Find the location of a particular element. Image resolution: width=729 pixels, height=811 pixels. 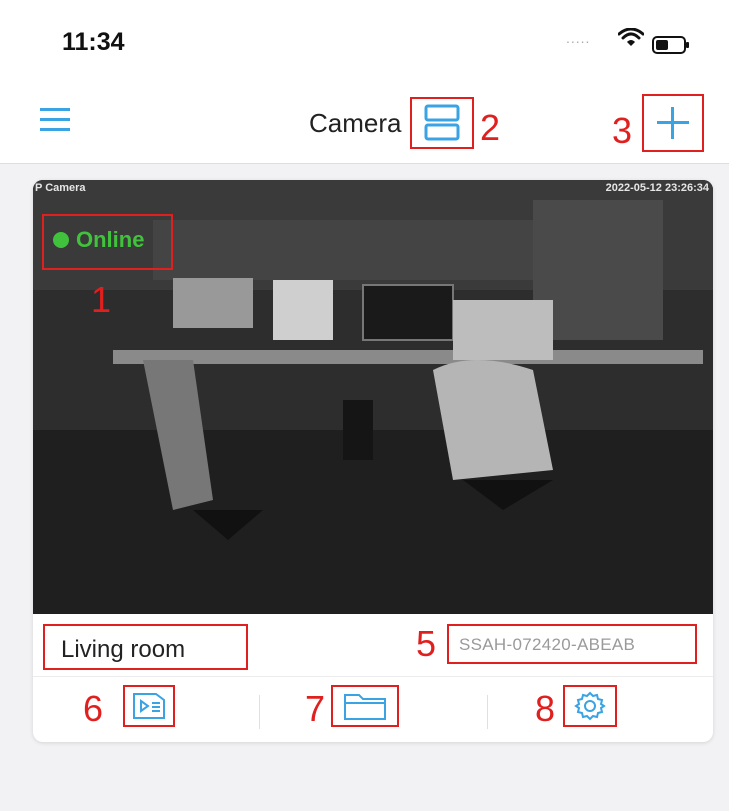

battery-icon is located at coordinates (670, 45).